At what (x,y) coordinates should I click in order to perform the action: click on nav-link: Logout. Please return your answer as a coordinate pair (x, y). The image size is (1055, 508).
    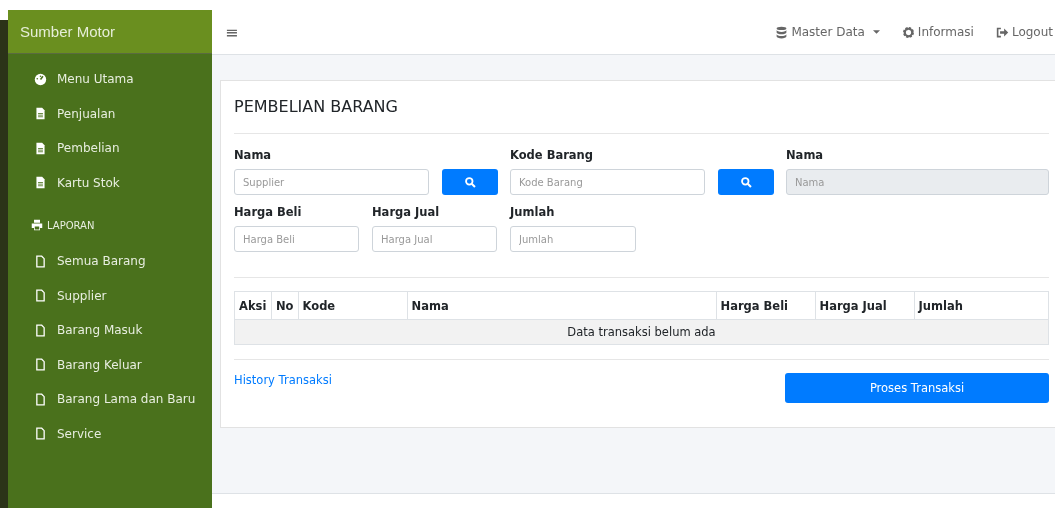
    Looking at the image, I should click on (1024, 32).